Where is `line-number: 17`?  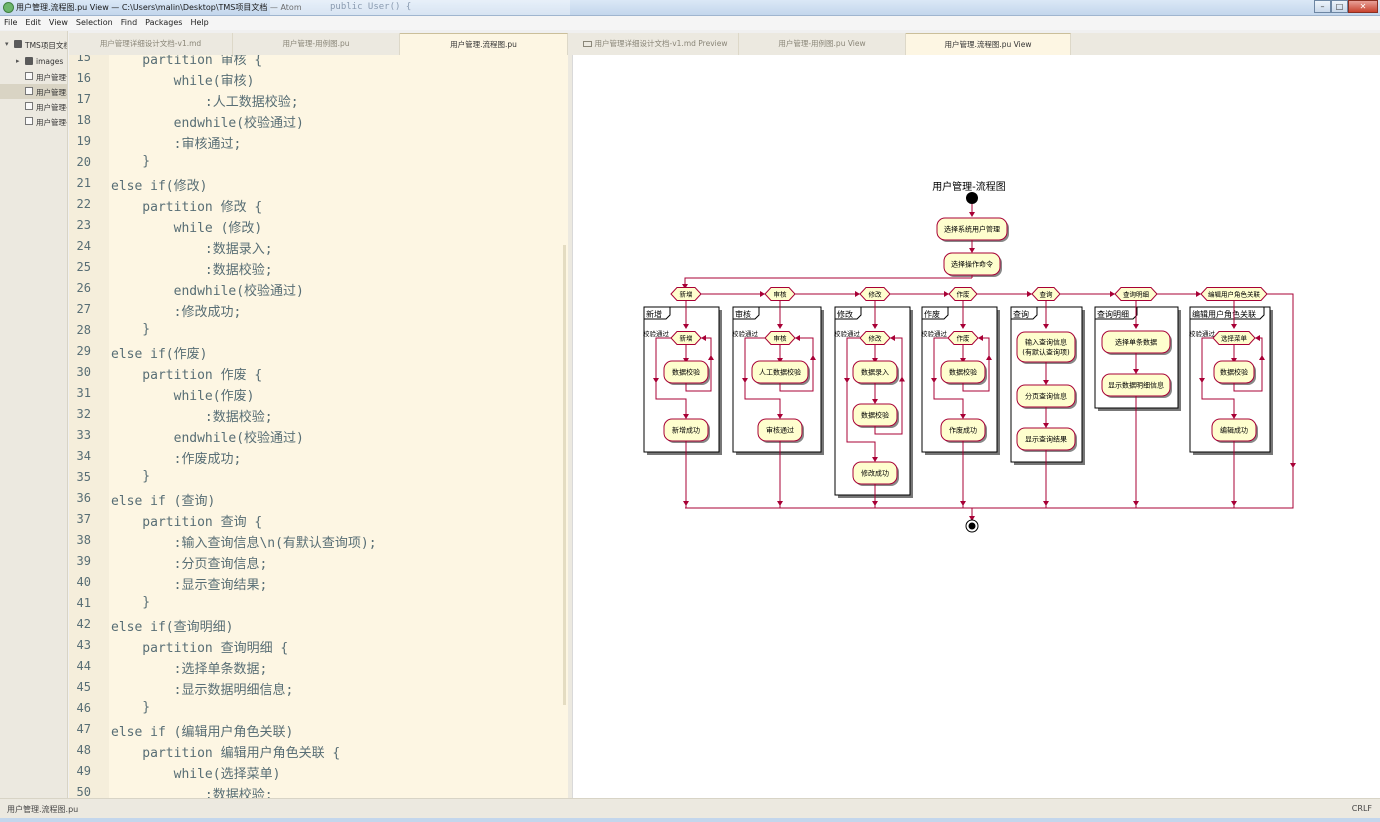
line-number: 17 is located at coordinates (83, 99).